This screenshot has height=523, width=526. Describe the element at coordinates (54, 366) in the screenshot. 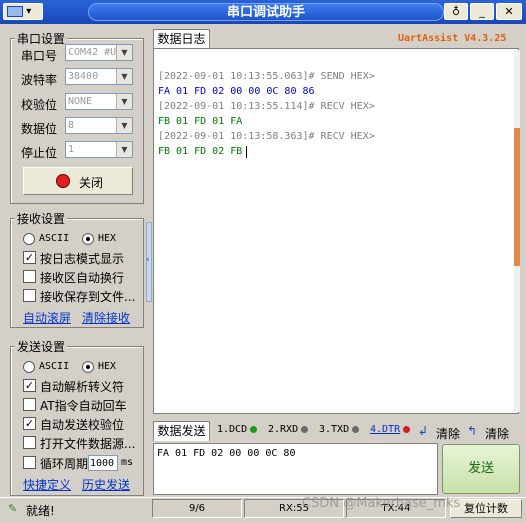

I see `send-ascii-label: ASCII` at that location.